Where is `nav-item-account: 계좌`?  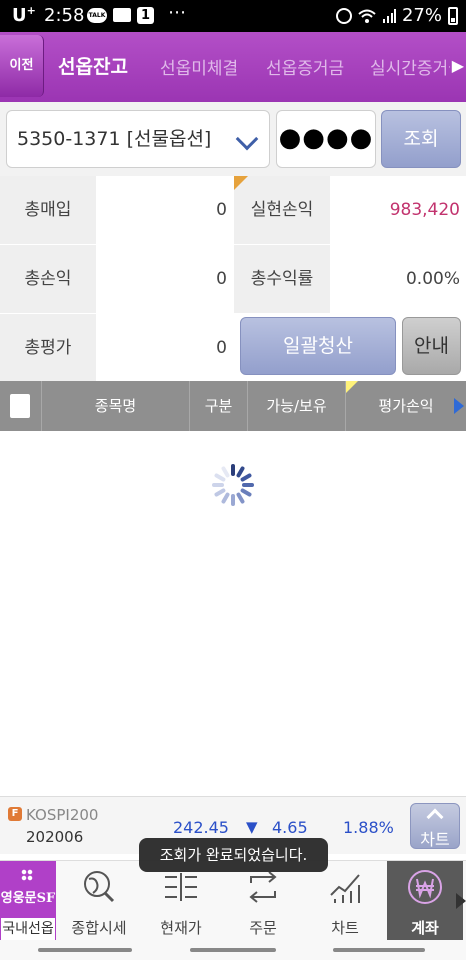 nav-item-account: 계좌 is located at coordinates (425, 901).